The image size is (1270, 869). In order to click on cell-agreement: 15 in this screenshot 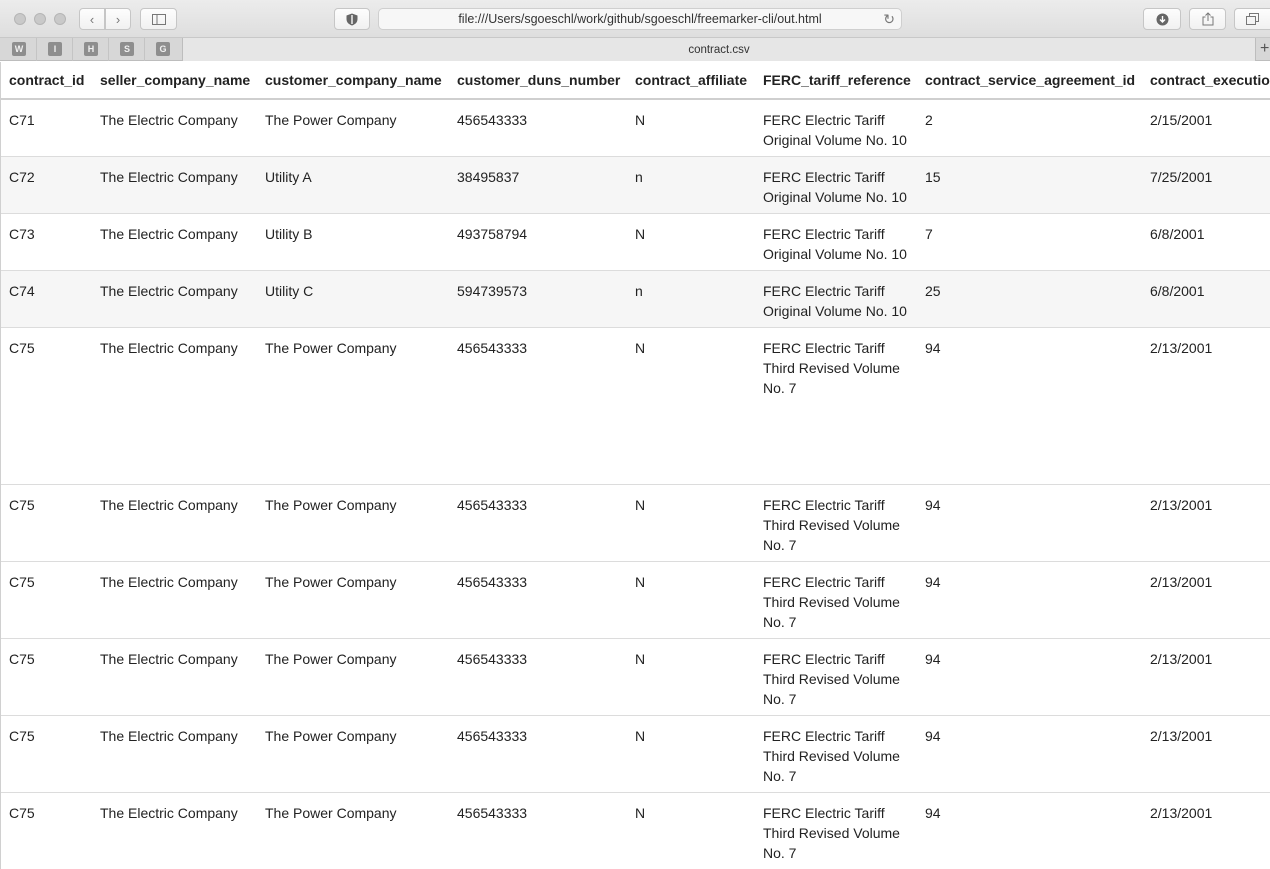, I will do `click(1029, 185)`.